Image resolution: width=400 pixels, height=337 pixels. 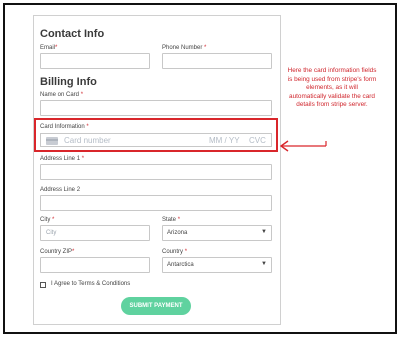 What do you see at coordinates (95, 61) in the screenshot?
I see `email-field` at bounding box center [95, 61].